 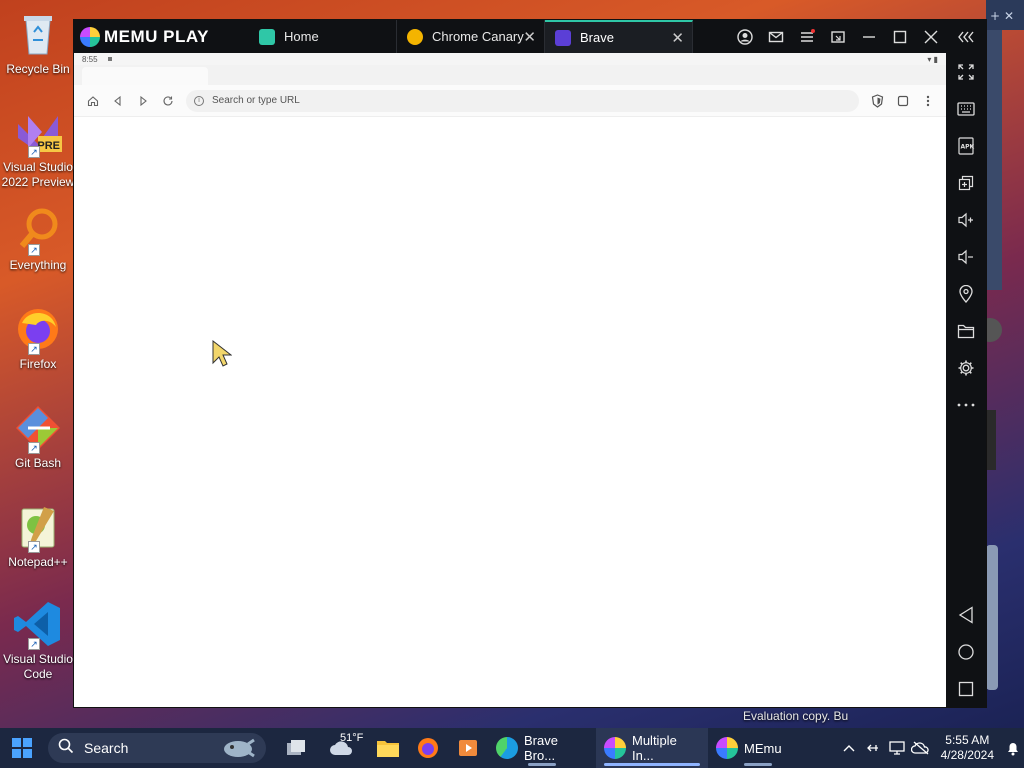 I want to click on android-status-bar: 8:55 ▾ ▮, so click(x=510, y=59).